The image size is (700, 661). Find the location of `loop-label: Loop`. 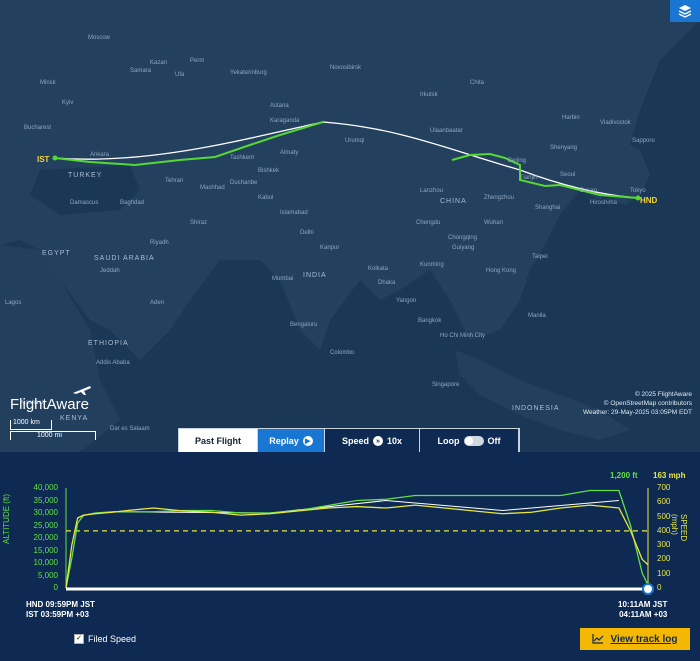

loop-label: Loop is located at coordinates (448, 441).